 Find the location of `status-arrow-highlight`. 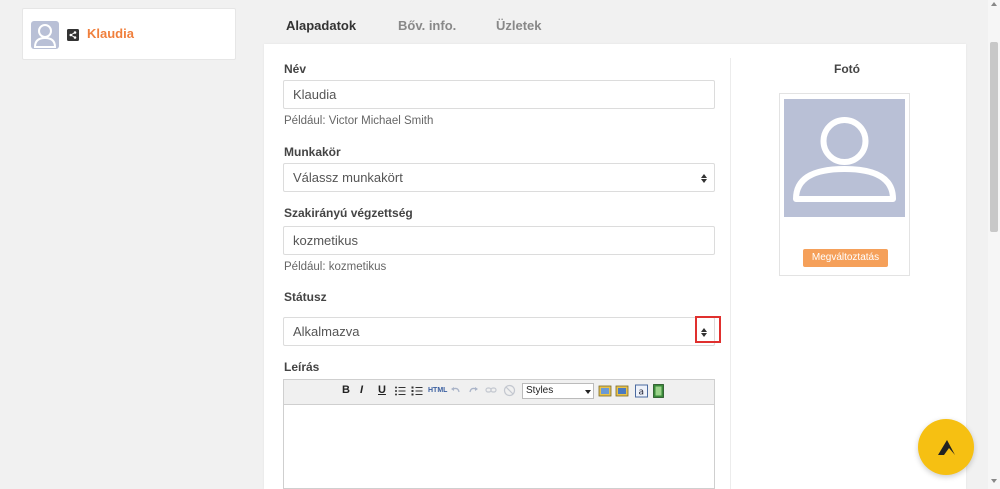

status-arrow-highlight is located at coordinates (708, 329).